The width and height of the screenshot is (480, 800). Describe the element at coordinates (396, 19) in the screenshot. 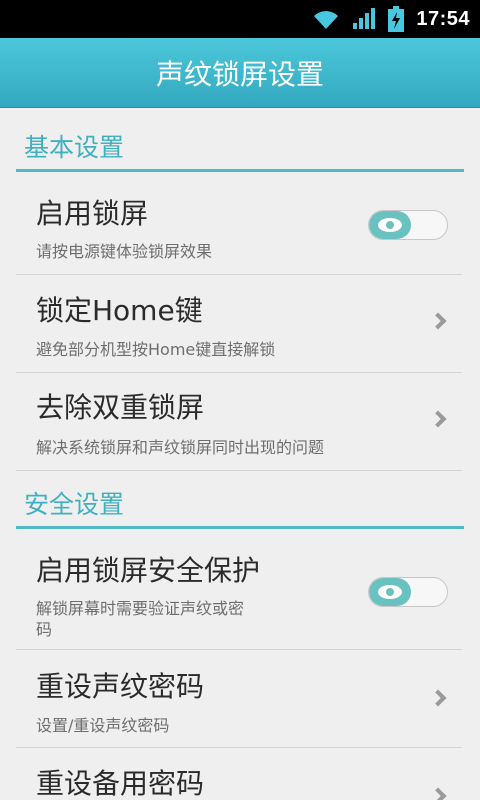

I see `battery-charging-icon` at that location.